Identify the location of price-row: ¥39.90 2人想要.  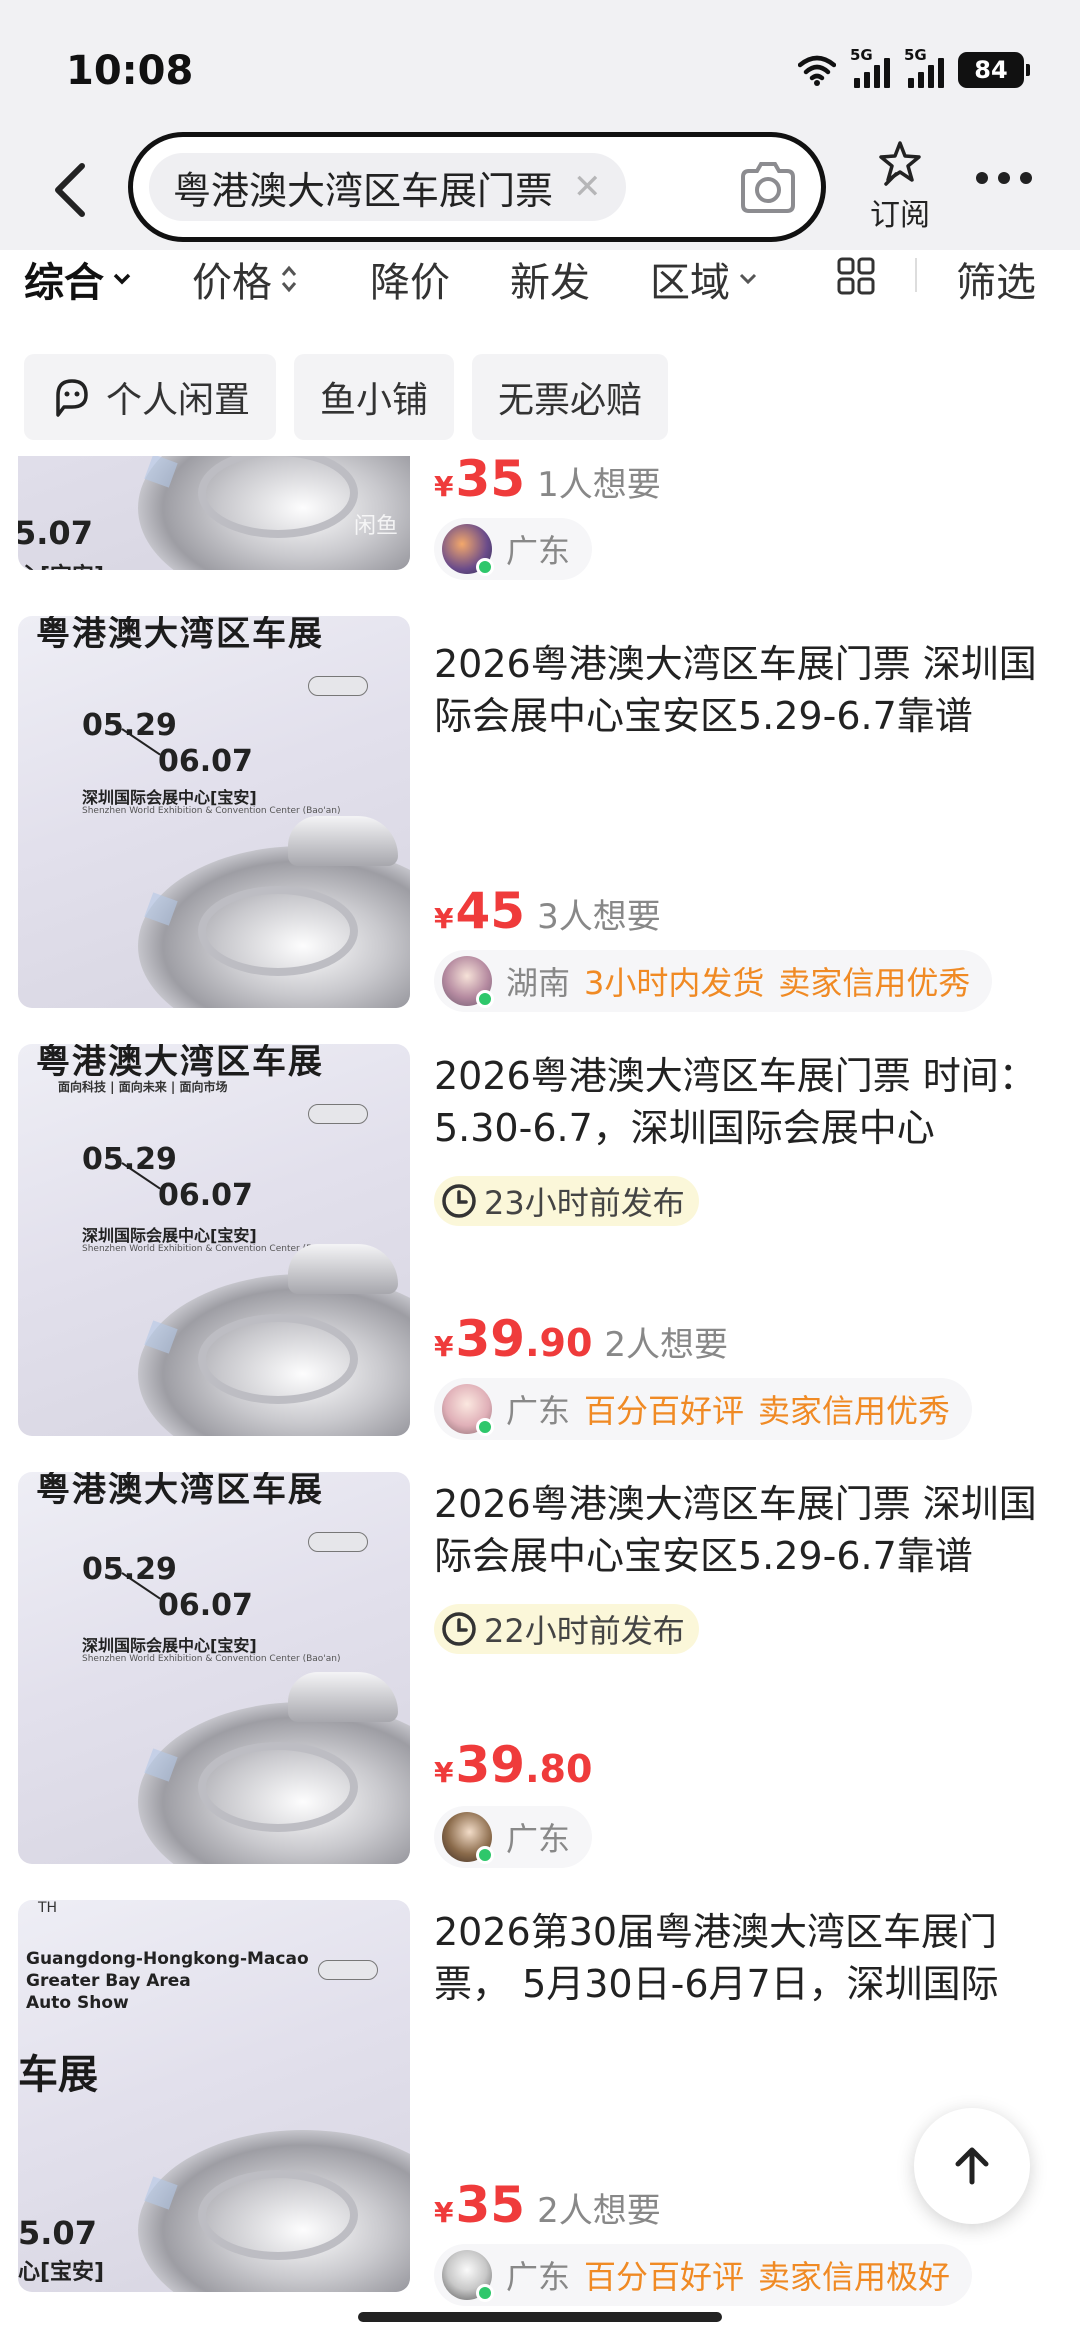
(581, 1339).